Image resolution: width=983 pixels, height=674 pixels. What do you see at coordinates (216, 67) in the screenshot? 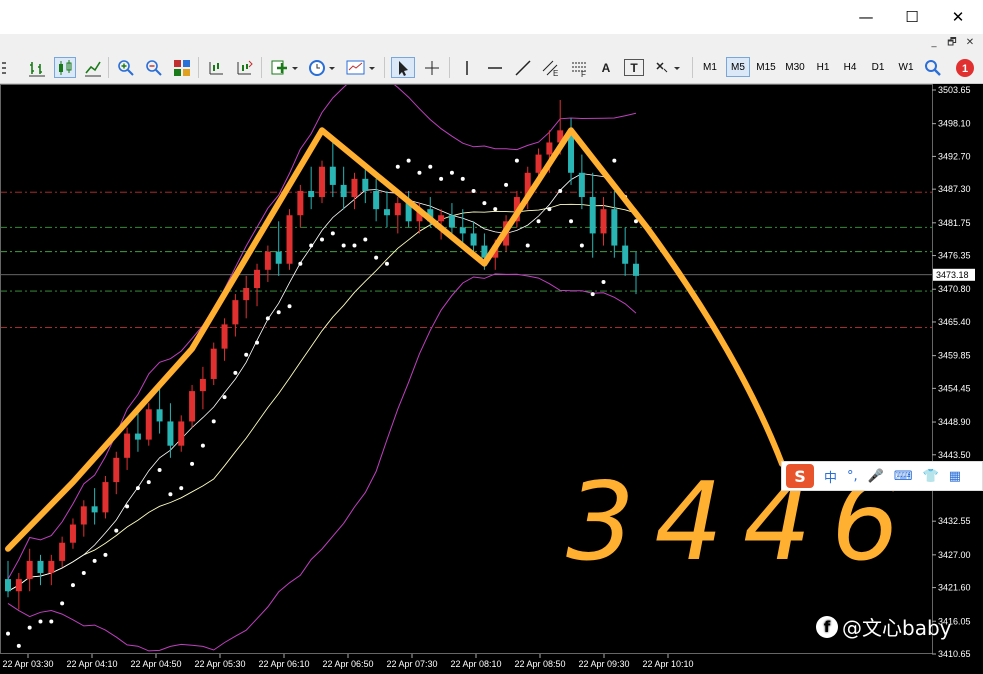
I see `chart-shift-icon` at bounding box center [216, 67].